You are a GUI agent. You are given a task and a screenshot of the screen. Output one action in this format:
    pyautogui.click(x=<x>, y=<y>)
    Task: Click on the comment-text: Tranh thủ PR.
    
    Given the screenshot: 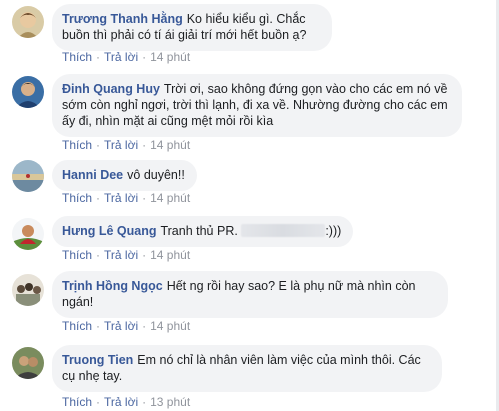 What is the action you would take?
    pyautogui.click(x=199, y=231)
    